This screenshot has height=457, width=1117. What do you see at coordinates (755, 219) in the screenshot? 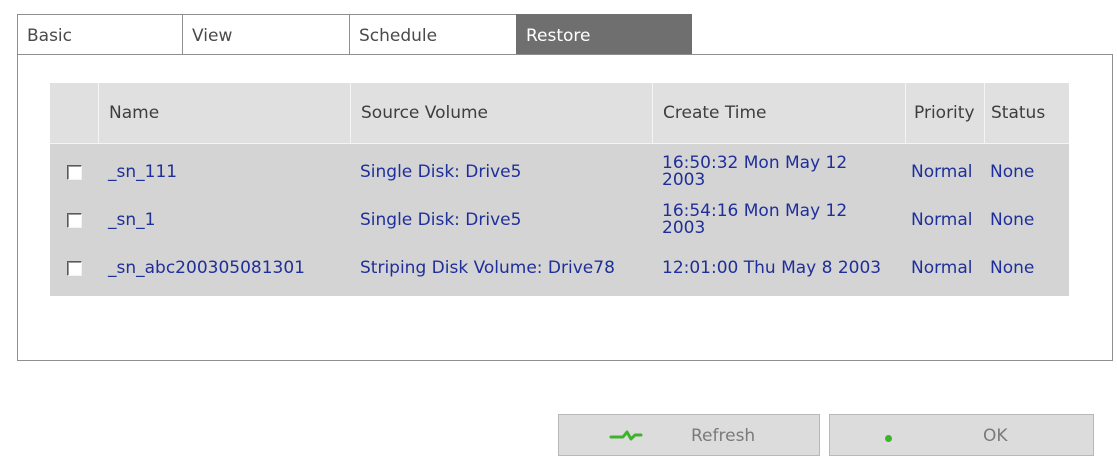
I see `create-time: 16:54:16 Mon May 12 2003` at bounding box center [755, 219].